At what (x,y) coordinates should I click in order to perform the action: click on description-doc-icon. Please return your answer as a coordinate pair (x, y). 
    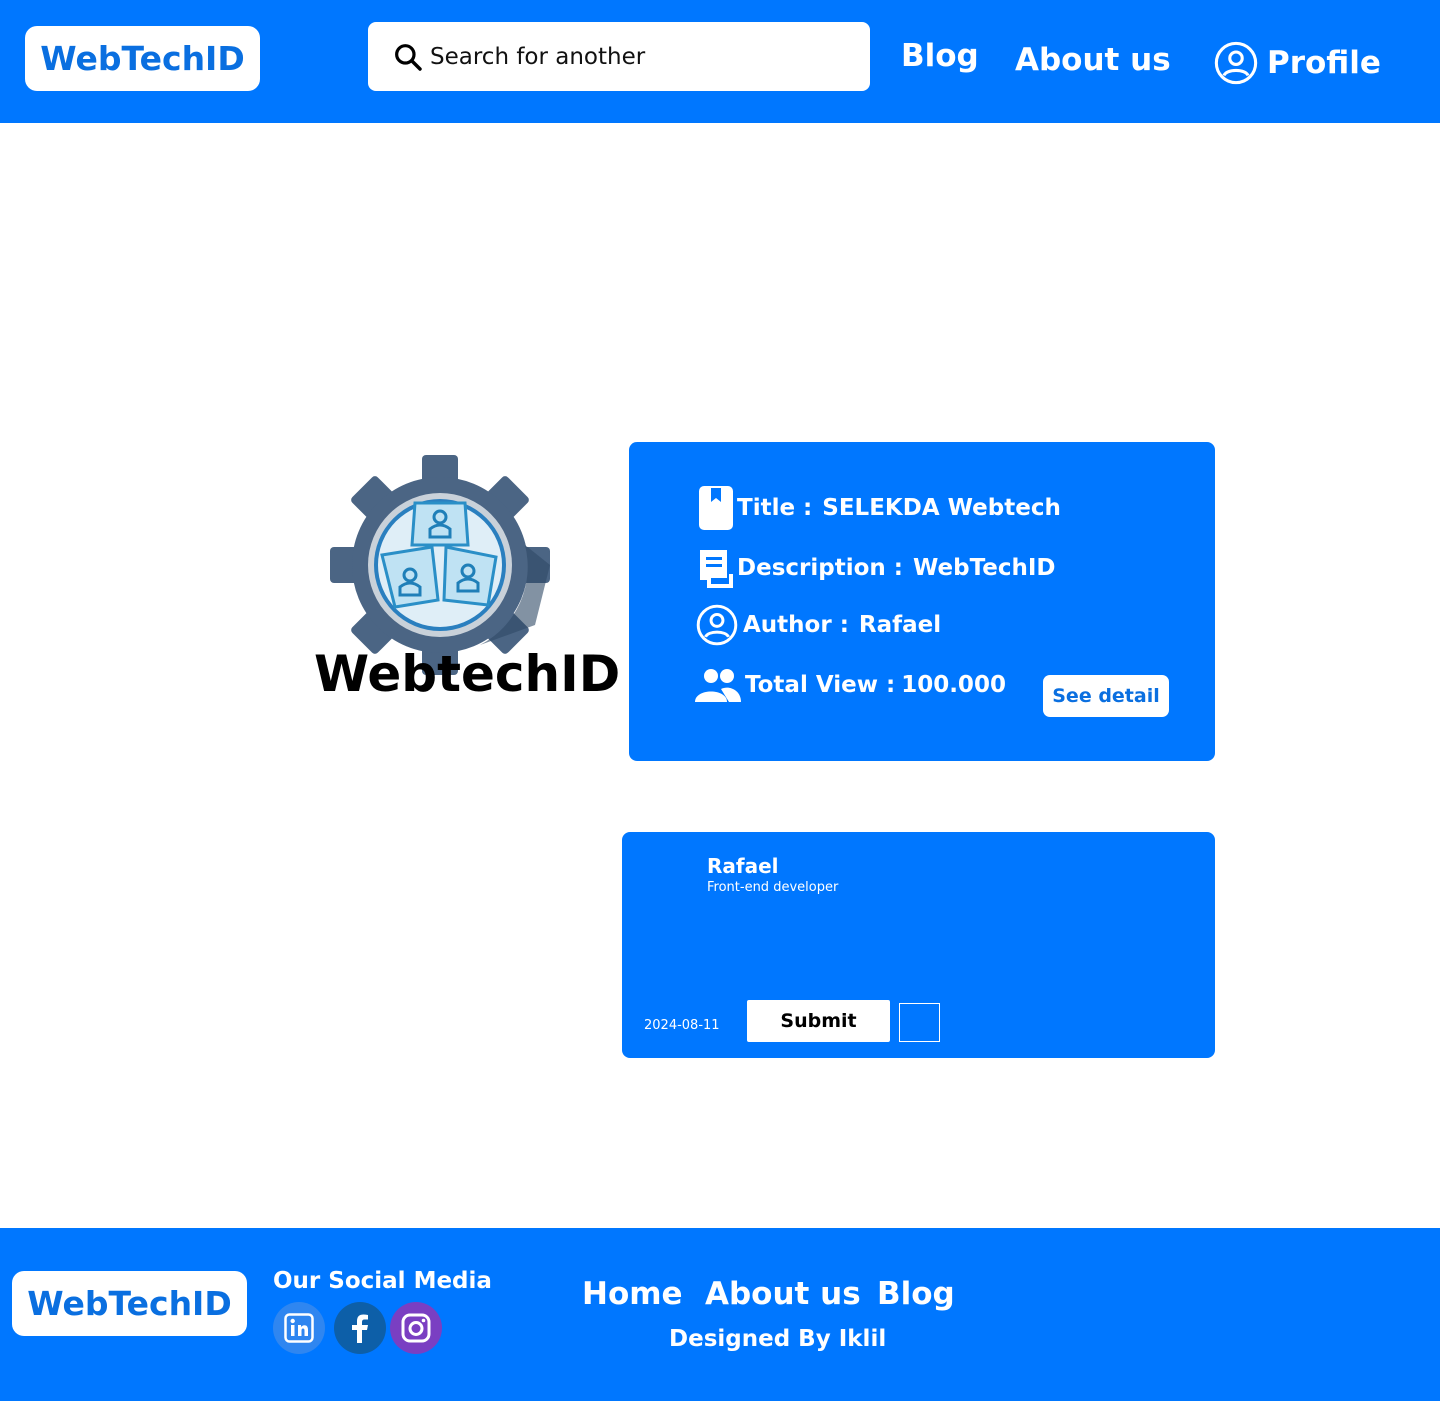
    Looking at the image, I should click on (716, 569).